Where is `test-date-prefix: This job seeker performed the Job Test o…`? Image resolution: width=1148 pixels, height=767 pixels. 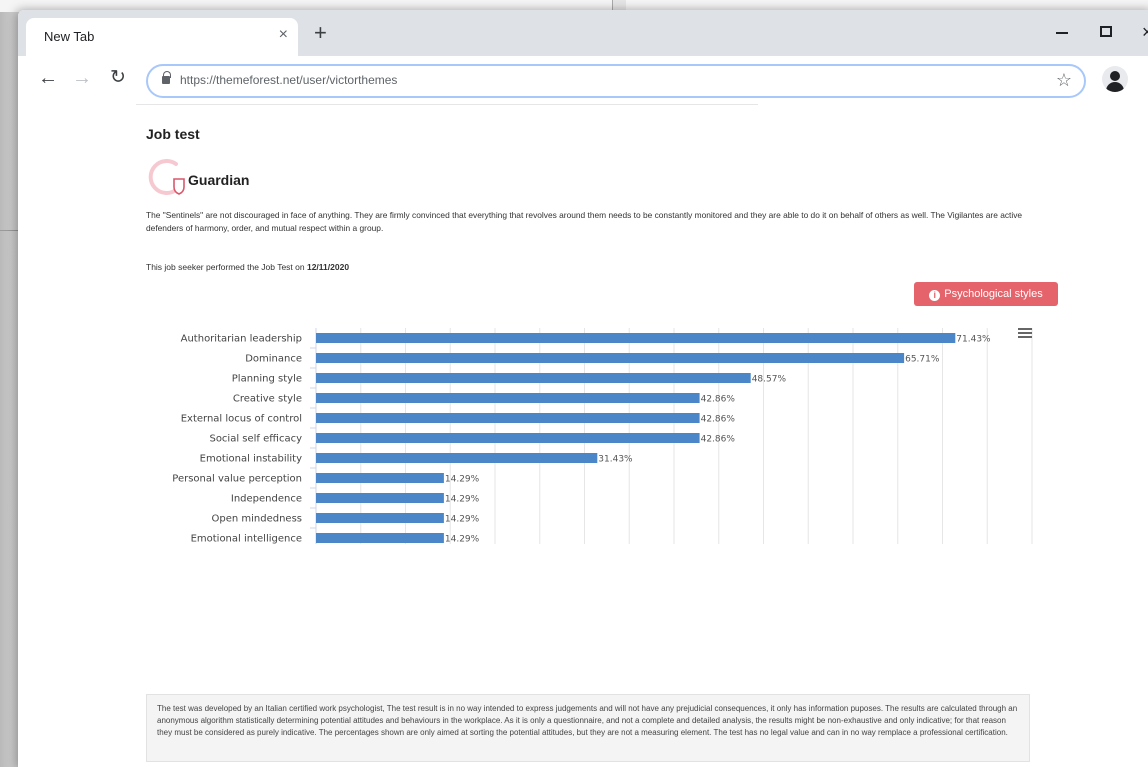 test-date-prefix: This job seeker performed the Job Test o… is located at coordinates (226, 267).